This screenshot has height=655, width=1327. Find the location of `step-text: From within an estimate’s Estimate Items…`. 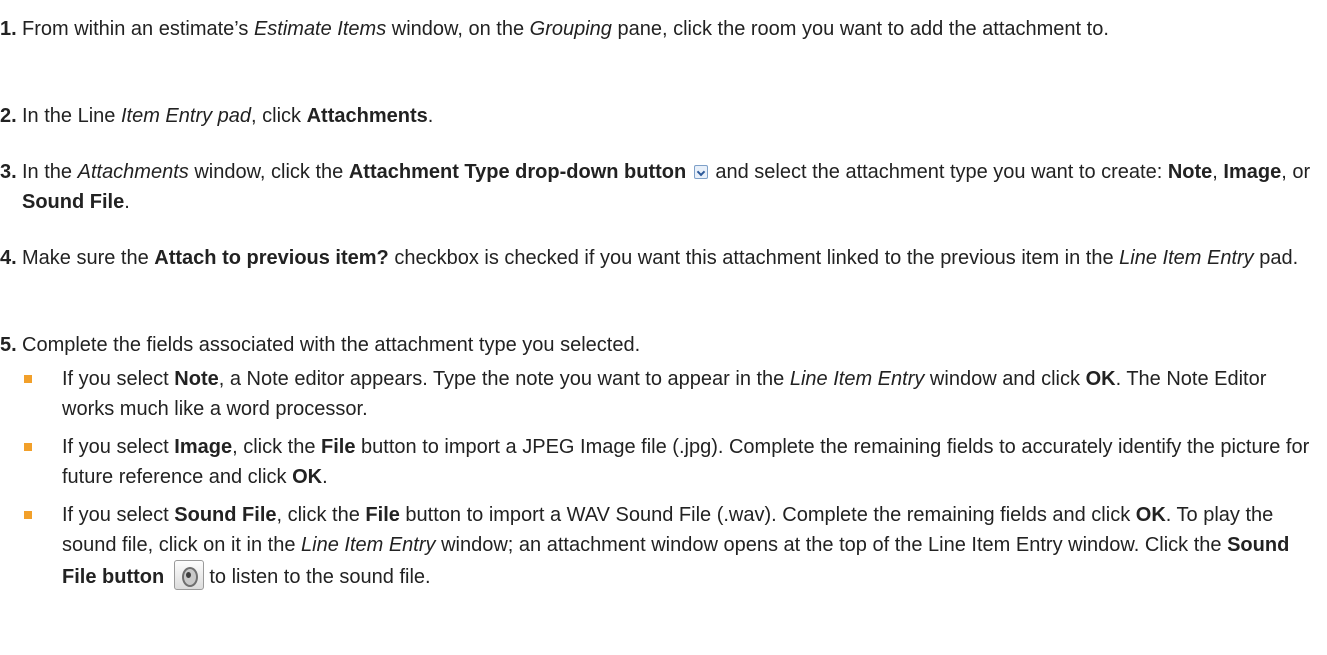

step-text: From within an estimate’s Estimate Items… is located at coordinates (565, 29).